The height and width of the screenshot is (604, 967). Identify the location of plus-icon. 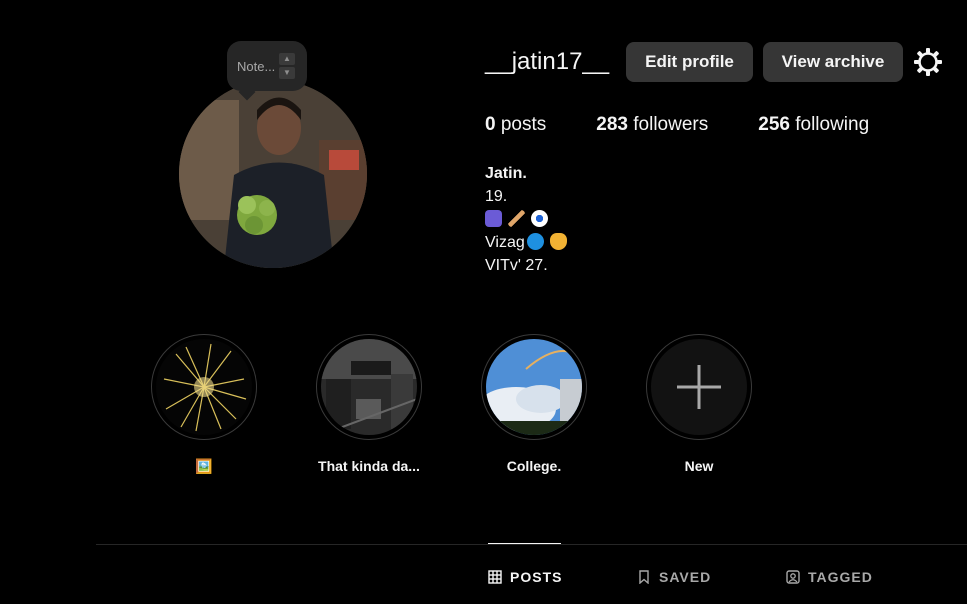
(699, 387).